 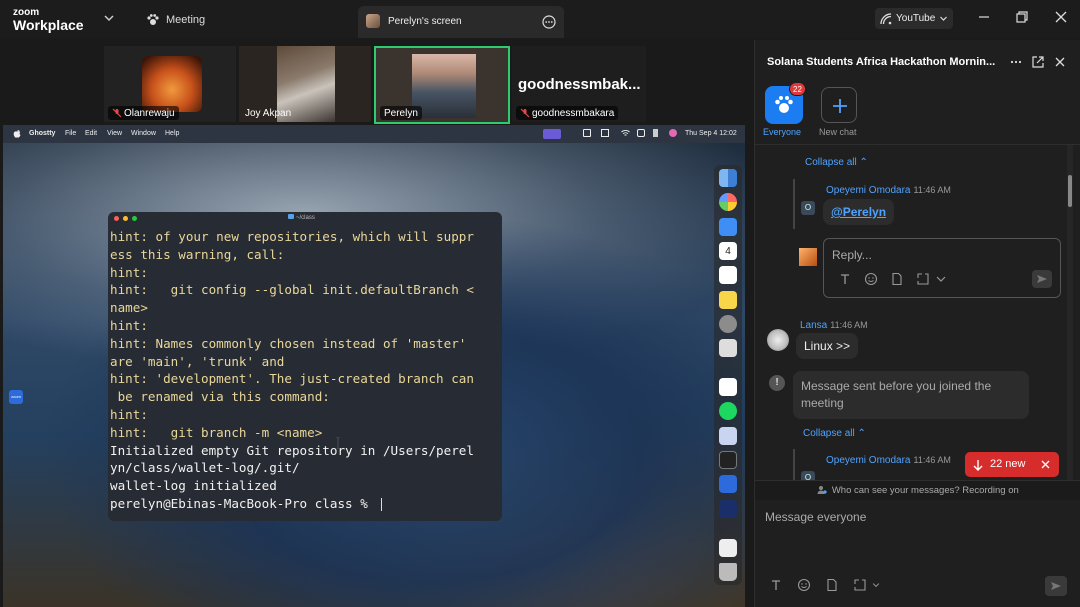 What do you see at coordinates (777, 383) in the screenshot?
I see `info-icon: !` at bounding box center [777, 383].